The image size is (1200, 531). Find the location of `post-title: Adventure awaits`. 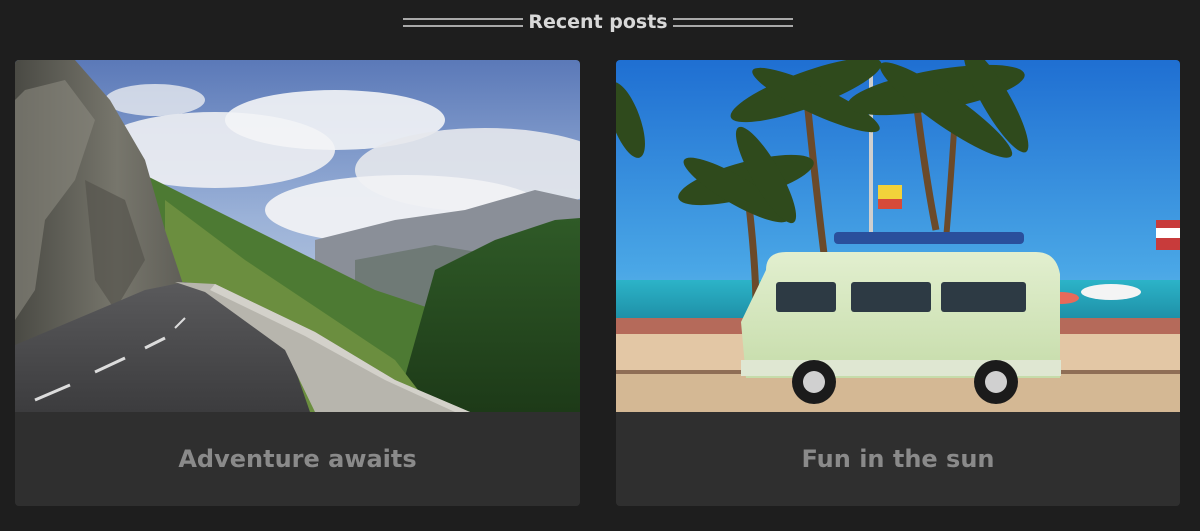

post-title: Adventure awaits is located at coordinates (297, 459).